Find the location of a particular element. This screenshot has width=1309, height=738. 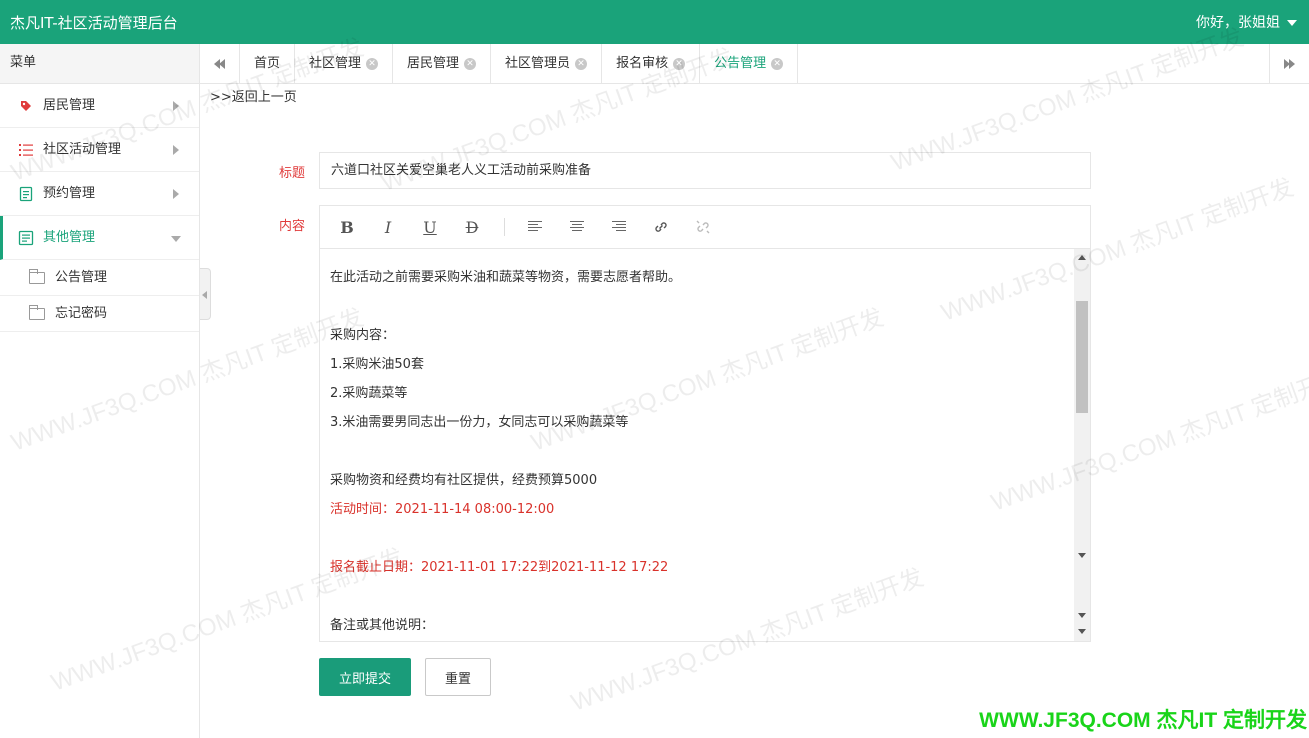

align-center-icon is located at coordinates (577, 227).